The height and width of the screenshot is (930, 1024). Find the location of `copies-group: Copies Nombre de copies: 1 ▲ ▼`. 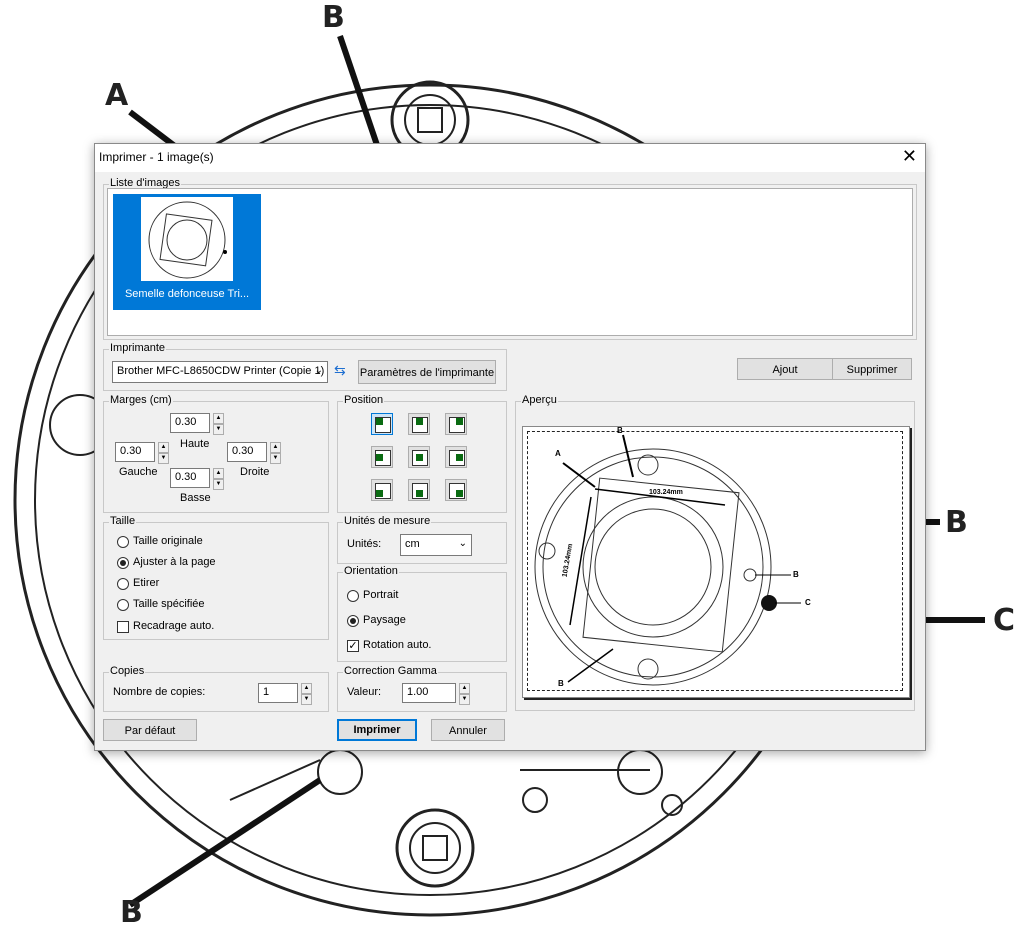

copies-group: Copies Nombre de copies: 1 ▲ ▼ is located at coordinates (216, 688).